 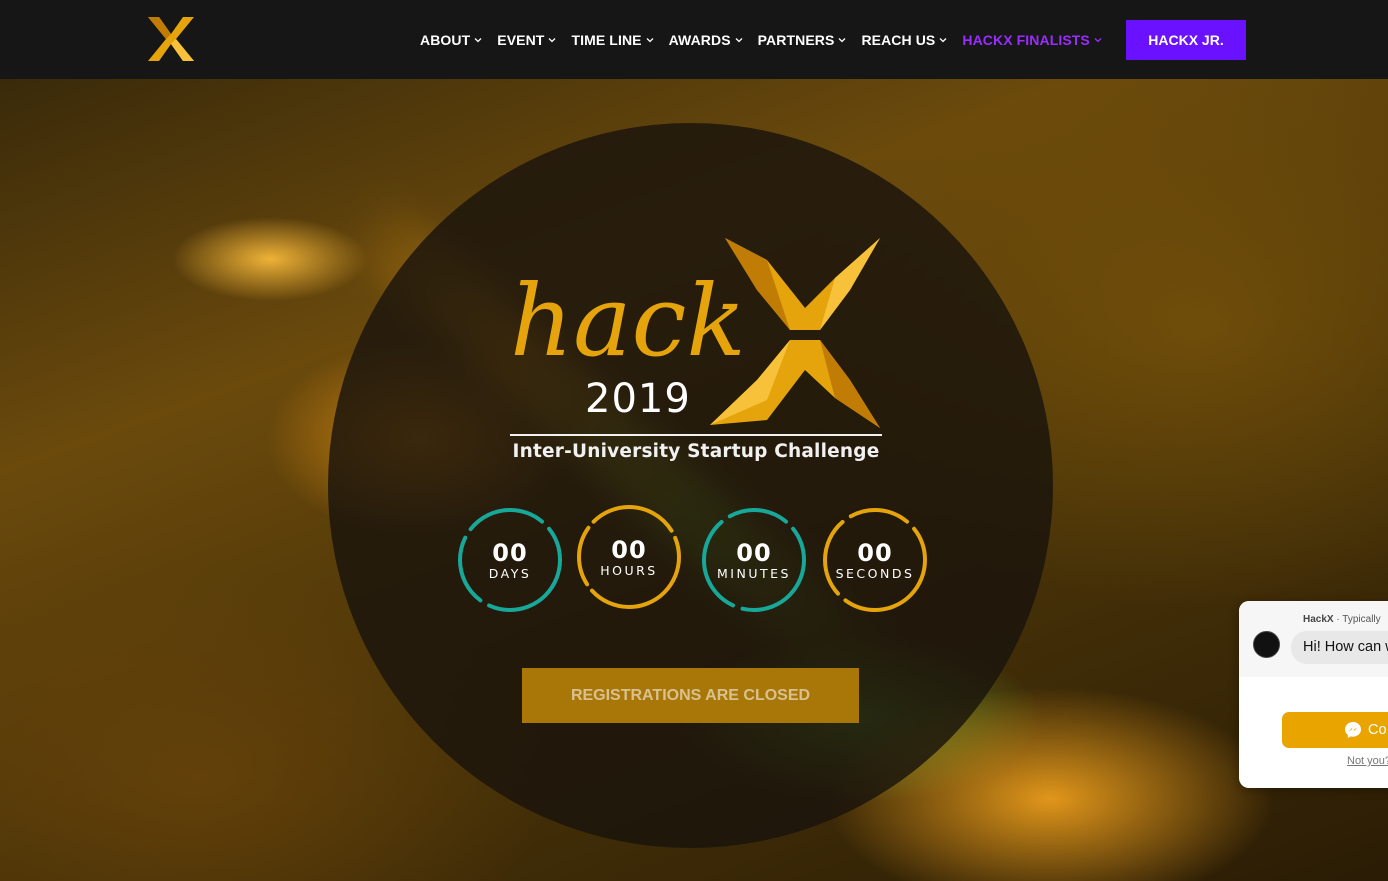 I want to click on countdown-unit: MINUTES, so click(x=754, y=573).